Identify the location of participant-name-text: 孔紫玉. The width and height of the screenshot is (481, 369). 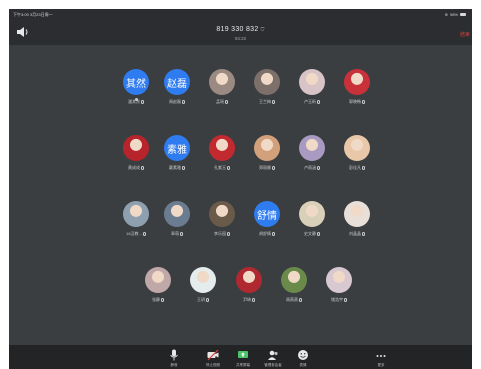
(220, 167).